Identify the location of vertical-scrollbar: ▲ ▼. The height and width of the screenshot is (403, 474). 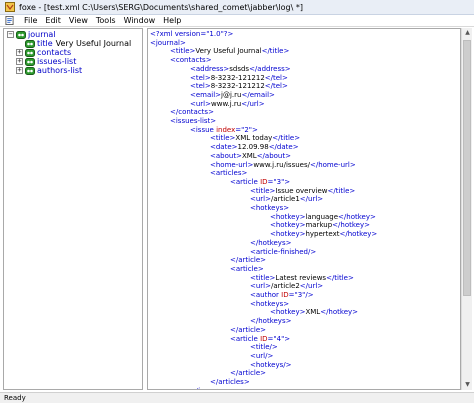
(466, 209).